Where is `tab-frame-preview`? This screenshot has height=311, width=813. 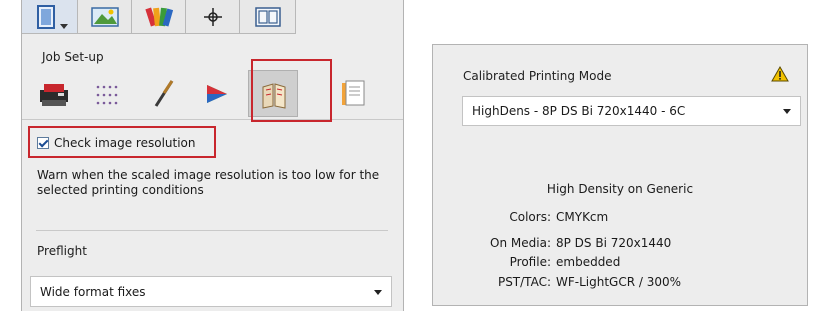 tab-frame-preview is located at coordinates (268, 17).